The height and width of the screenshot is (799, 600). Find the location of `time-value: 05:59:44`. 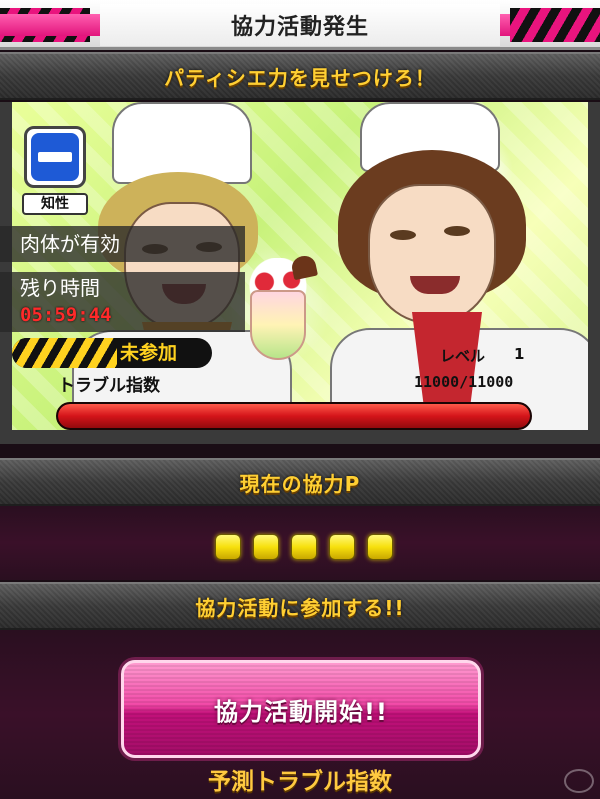

time-value: 05:59:44 is located at coordinates (66, 315).